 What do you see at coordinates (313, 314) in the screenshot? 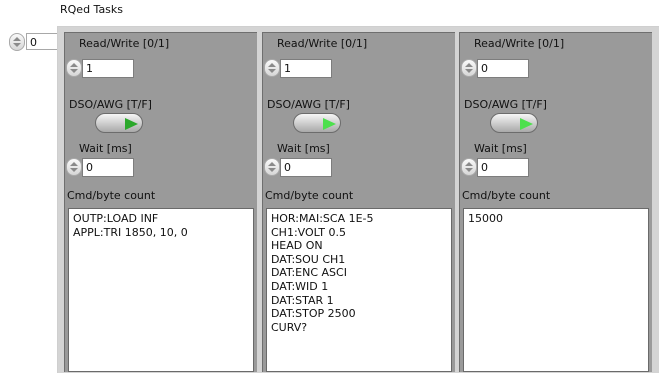
I see `cmd-line: DAT:STOP 2500` at bounding box center [313, 314].